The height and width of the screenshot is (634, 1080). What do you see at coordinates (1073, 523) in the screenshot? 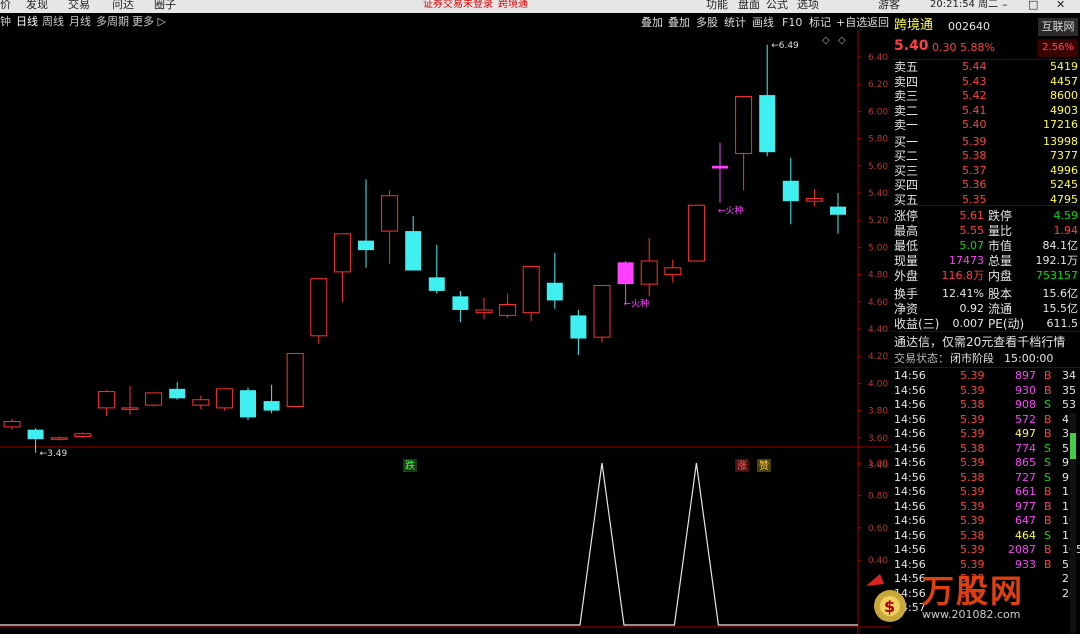
I see `tick-scrollbar` at bounding box center [1073, 523].